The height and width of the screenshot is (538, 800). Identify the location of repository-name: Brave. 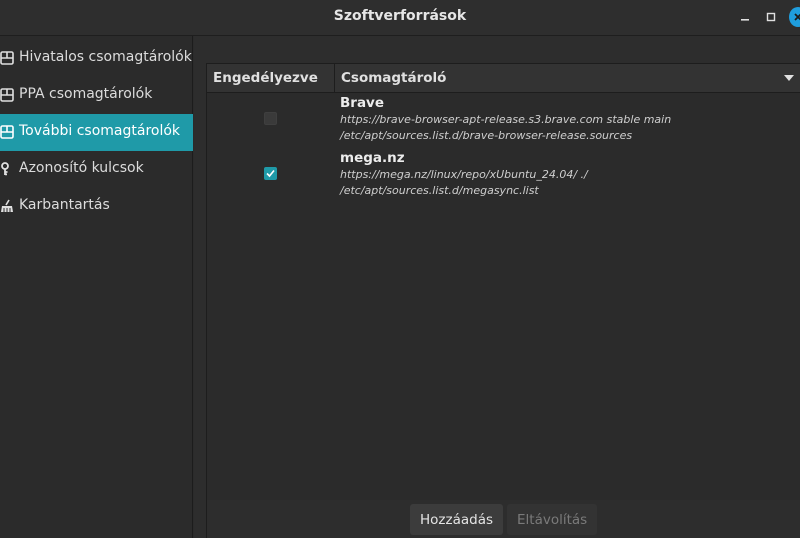
(362, 103).